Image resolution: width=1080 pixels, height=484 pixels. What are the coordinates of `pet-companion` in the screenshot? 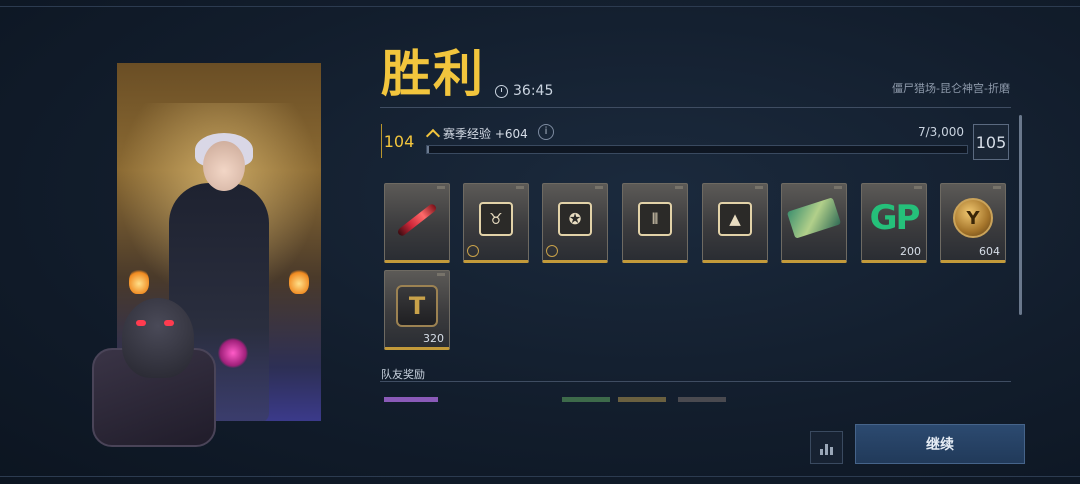 It's located at (170, 372).